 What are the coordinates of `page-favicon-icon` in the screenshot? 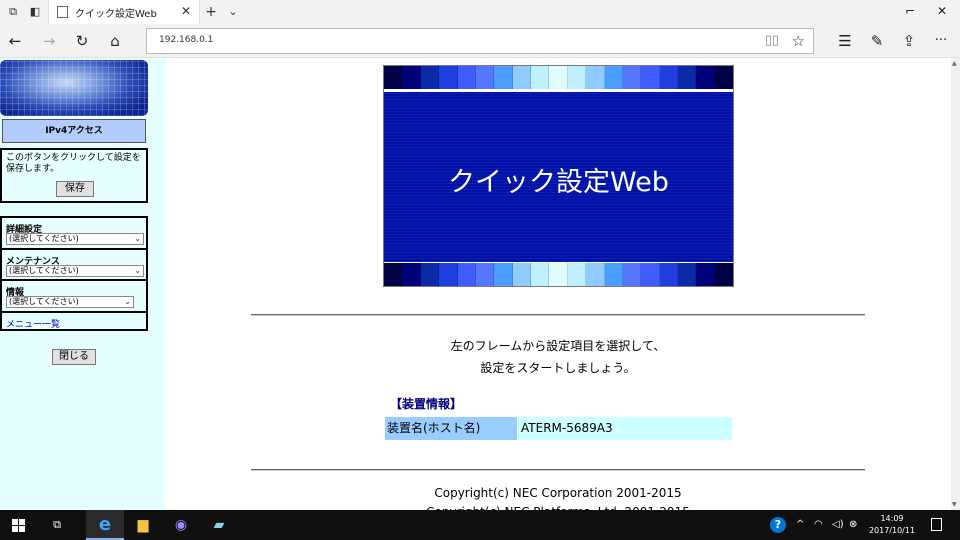 It's located at (62, 12).